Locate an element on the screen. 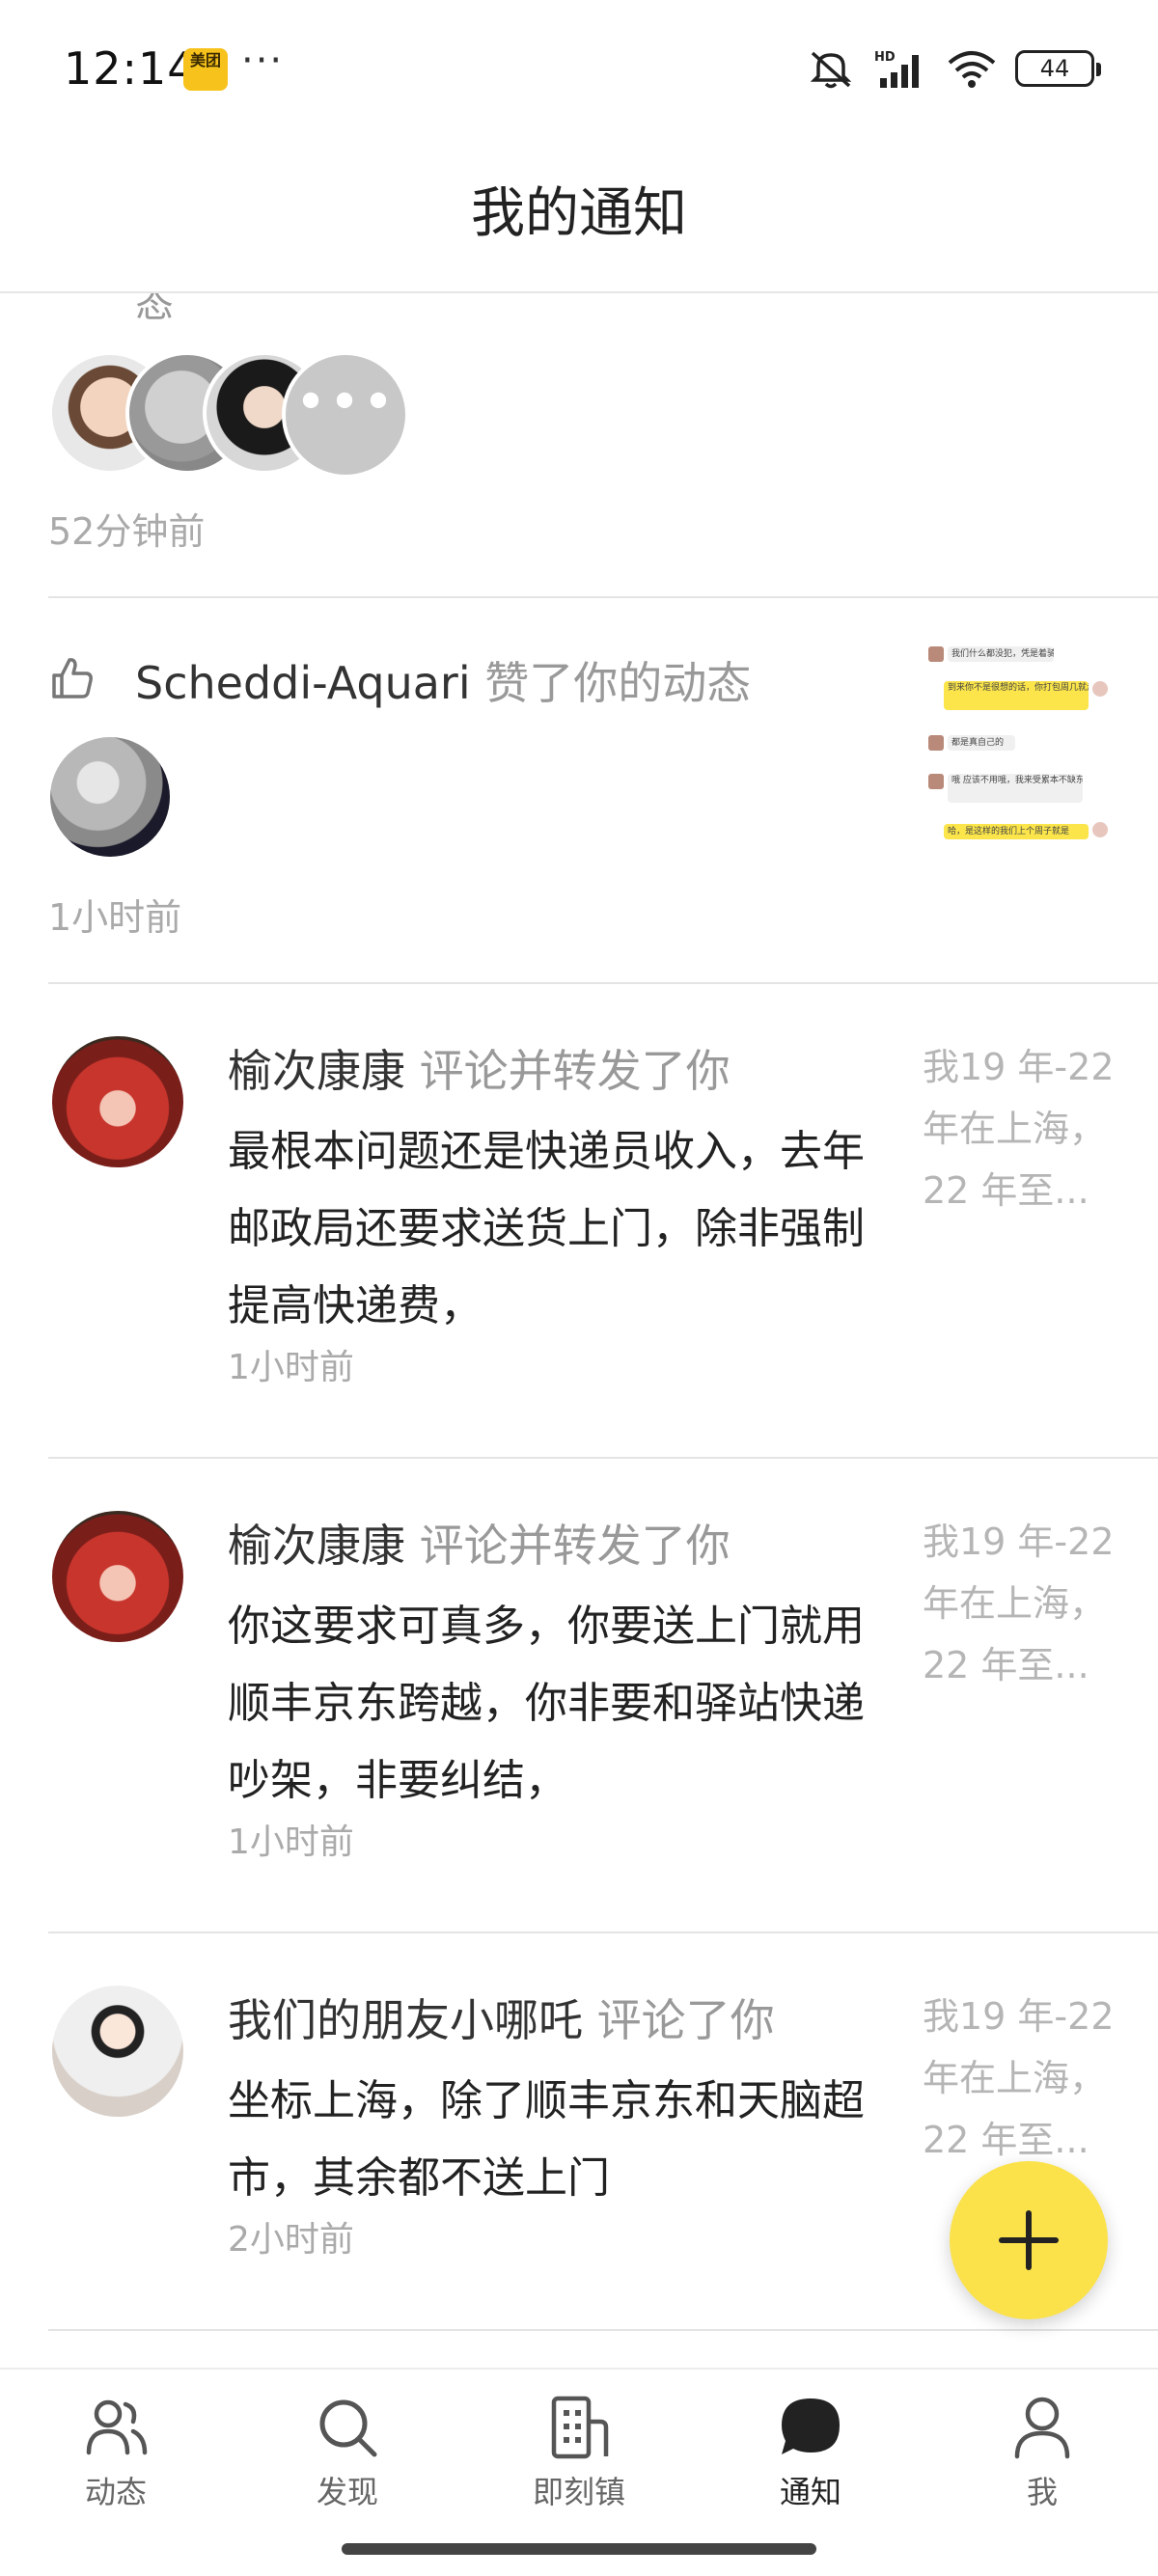 Image resolution: width=1158 pixels, height=2576 pixels. comment-content: 你这要求可真多，你要送上门就用顺丰京东跨越，你非要和驿站快递吵架，非要纠结， is located at coordinates (546, 1704).